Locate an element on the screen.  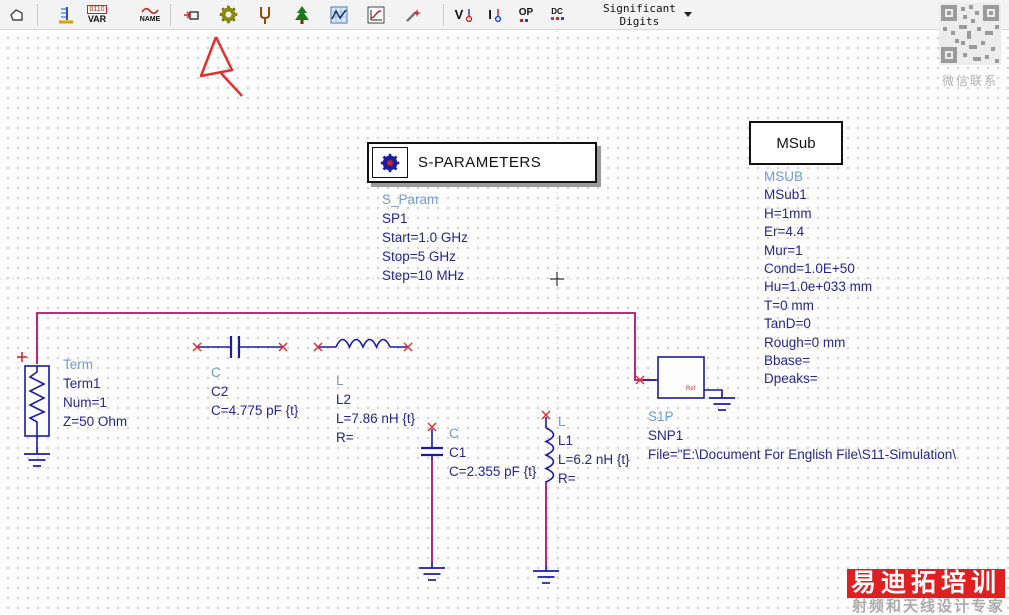
param-line: Stop=5 GHz is located at coordinates (419, 256).